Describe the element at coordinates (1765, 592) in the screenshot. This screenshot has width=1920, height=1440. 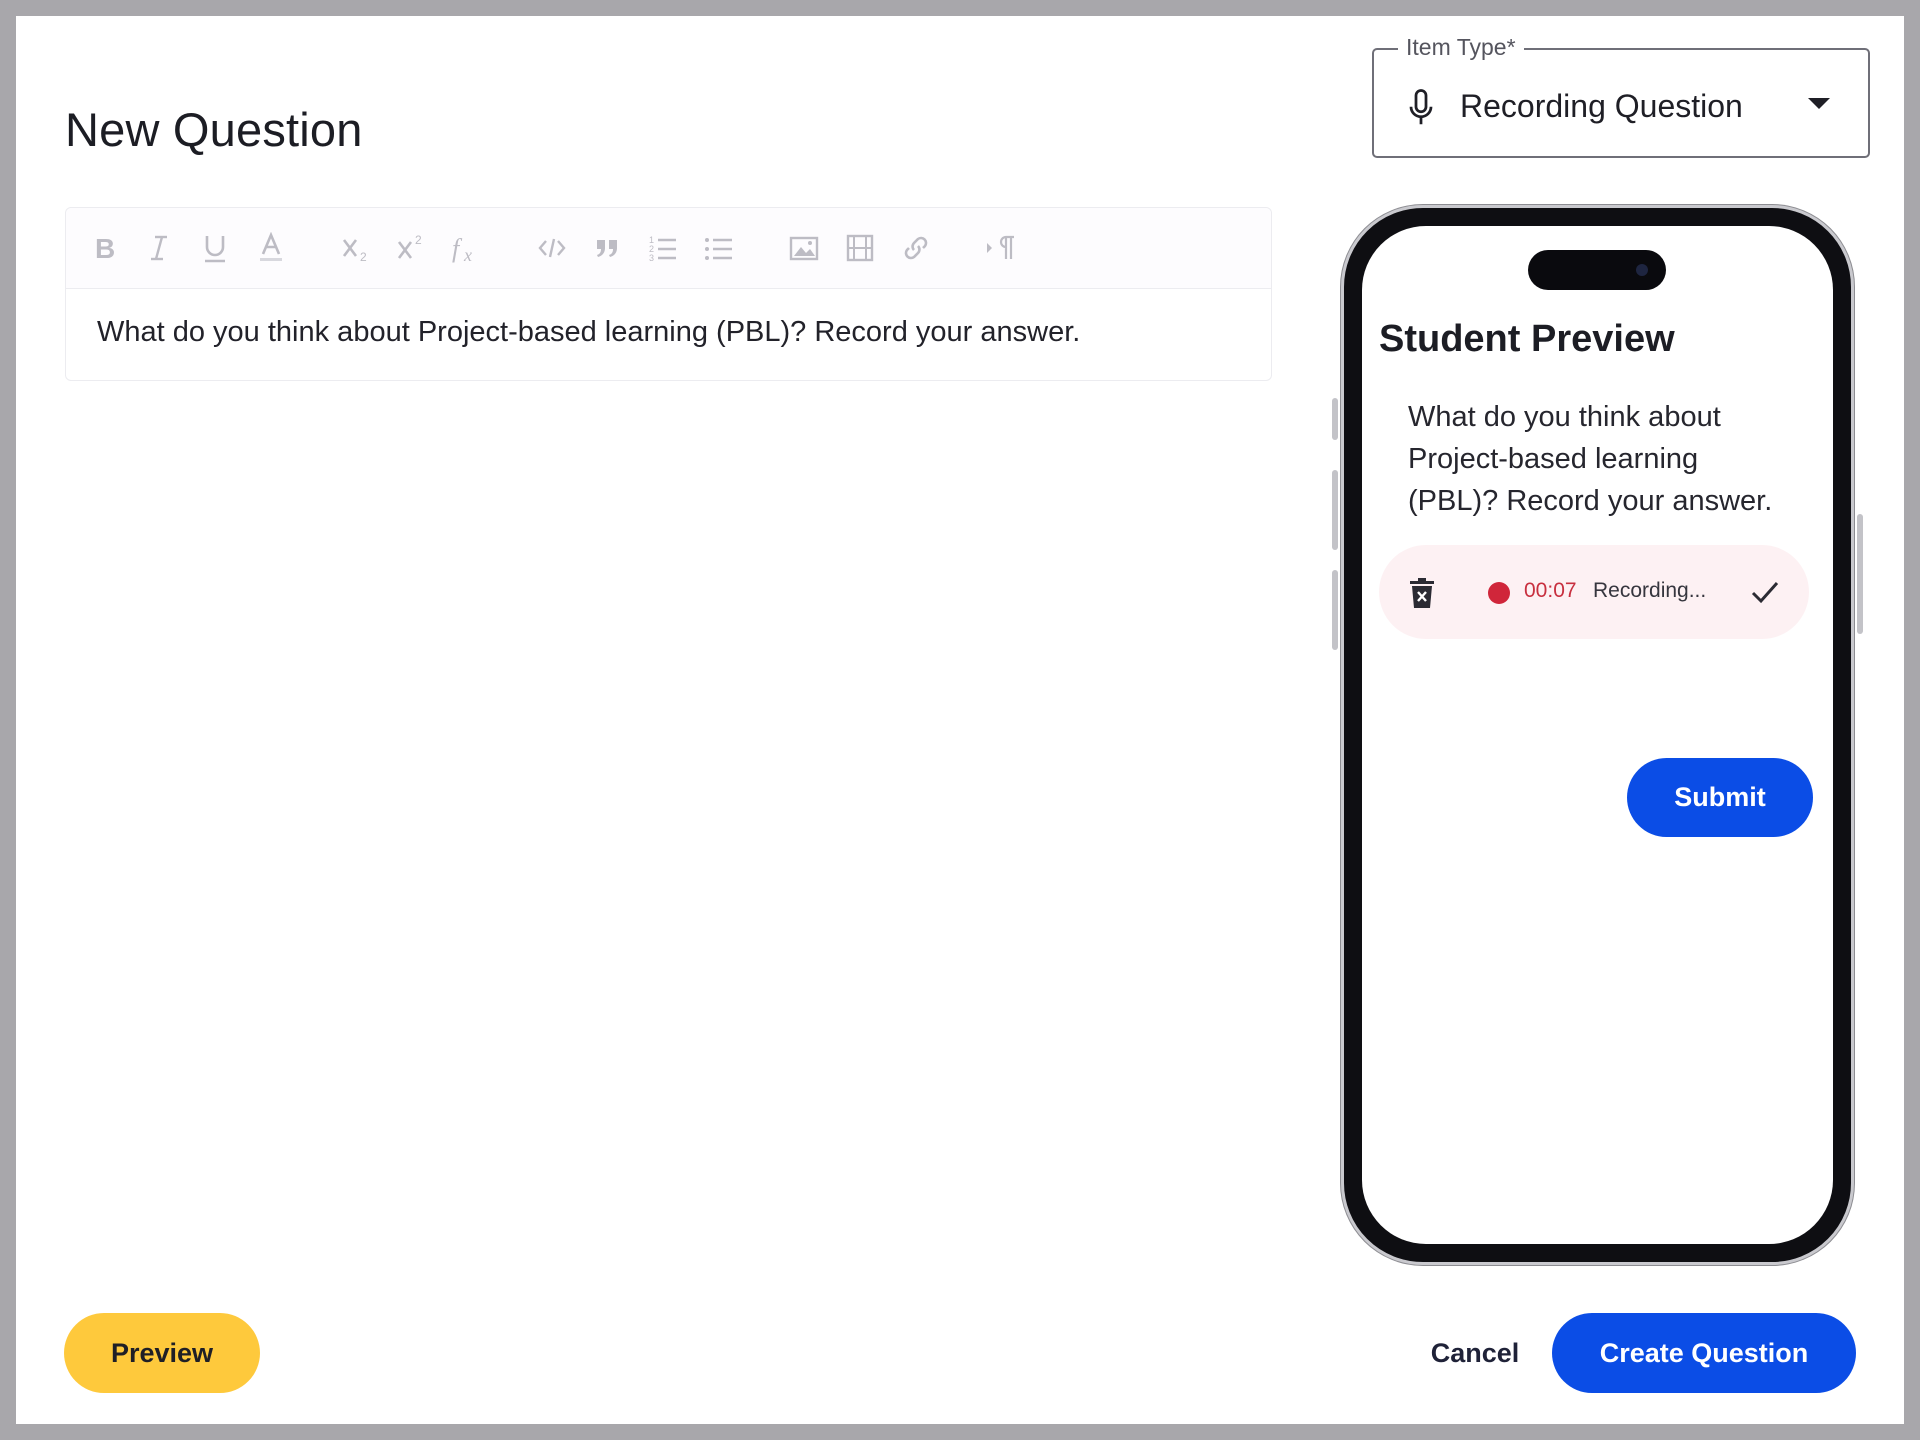
I see `check-icon` at that location.